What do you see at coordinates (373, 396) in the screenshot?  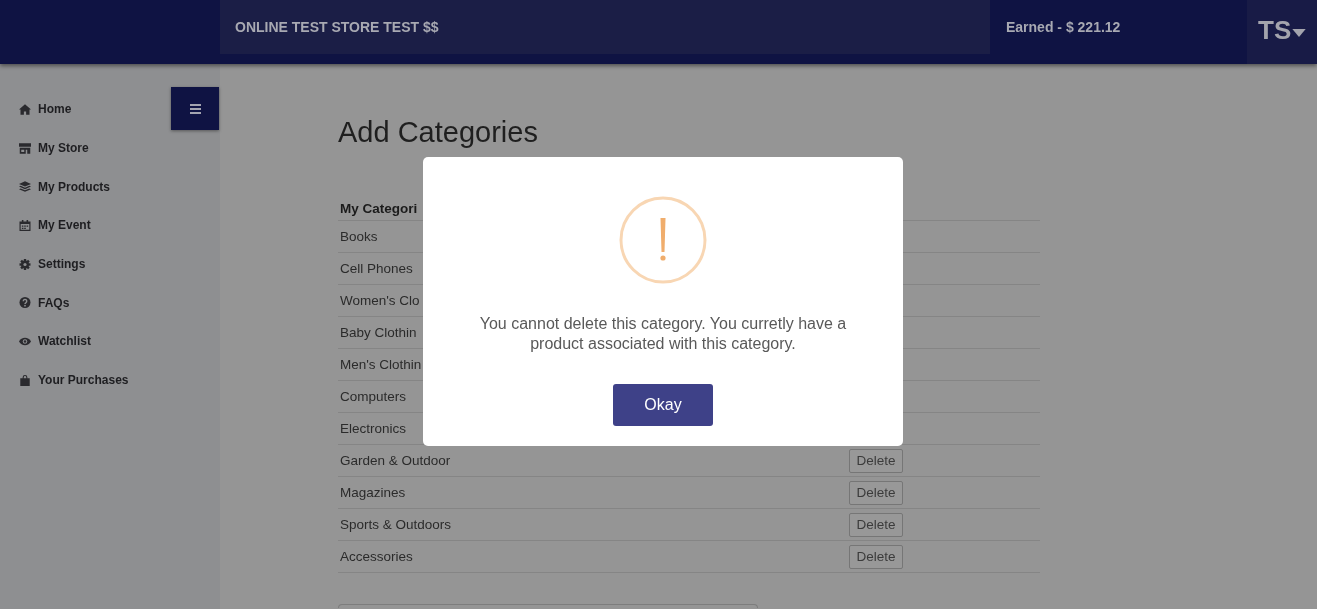 I see `category-name: Computers` at bounding box center [373, 396].